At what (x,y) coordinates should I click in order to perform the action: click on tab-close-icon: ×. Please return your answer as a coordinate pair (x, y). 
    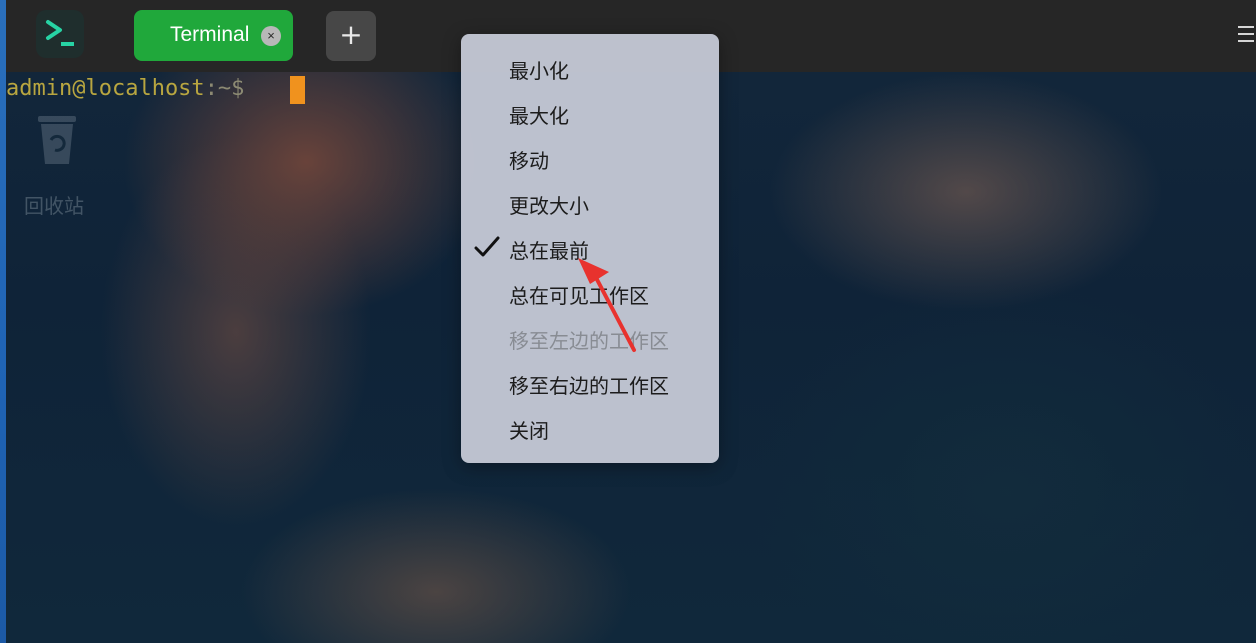
    Looking at the image, I should click on (271, 36).